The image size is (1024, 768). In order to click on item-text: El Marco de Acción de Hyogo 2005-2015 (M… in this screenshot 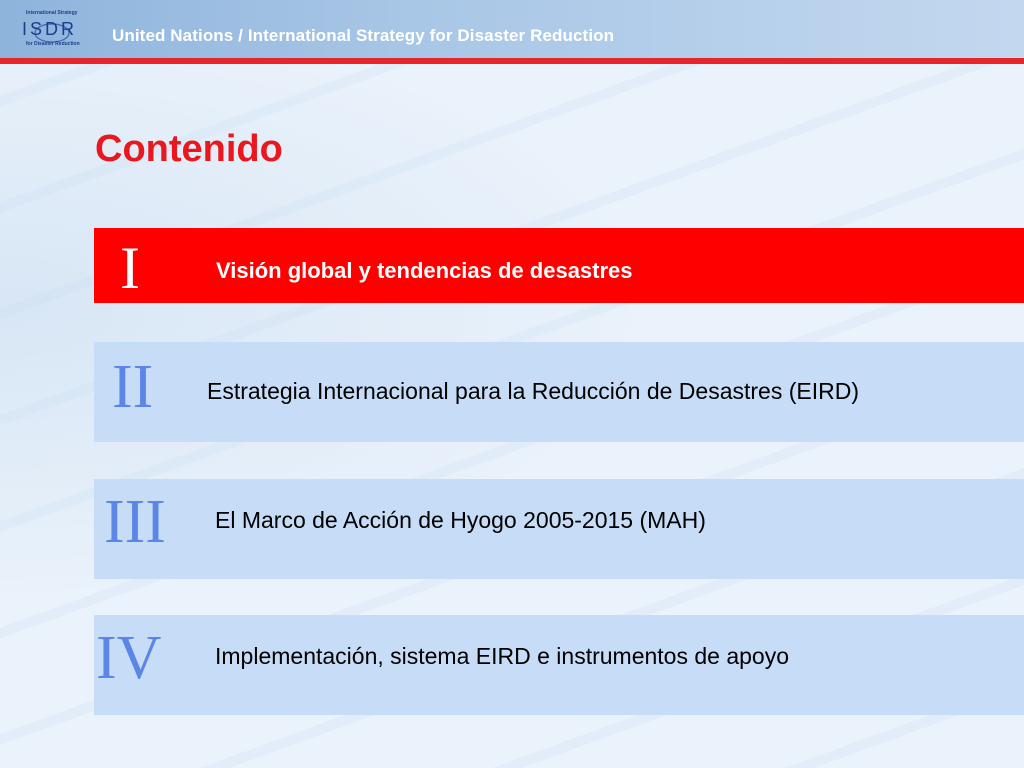, I will do `click(460, 520)`.